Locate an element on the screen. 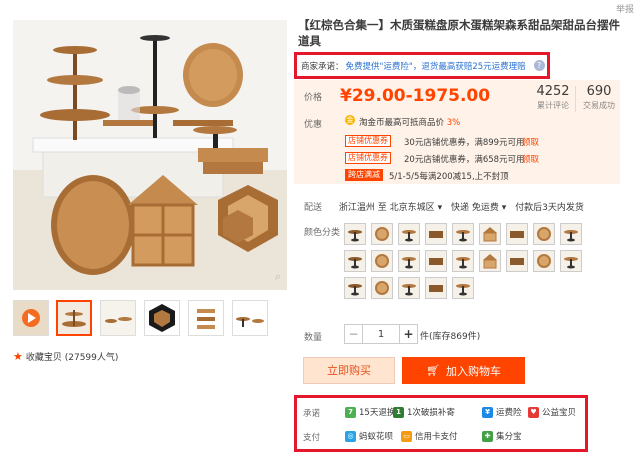  promise-item-icon: ¥ is located at coordinates (487, 412).